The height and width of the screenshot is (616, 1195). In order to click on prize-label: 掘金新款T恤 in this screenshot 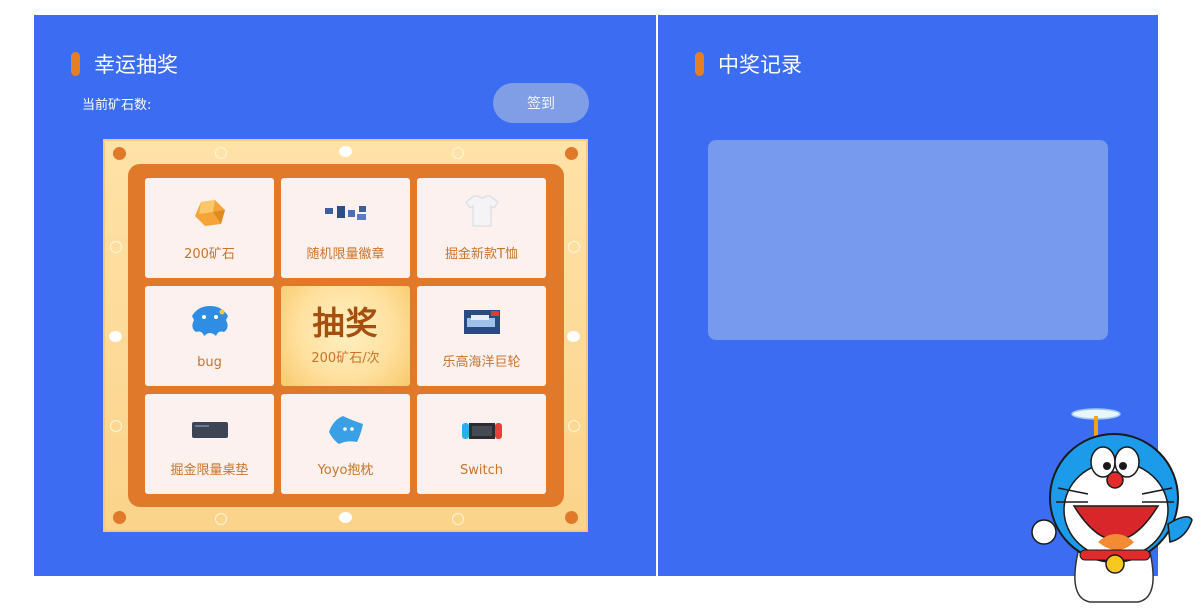, I will do `click(481, 254)`.